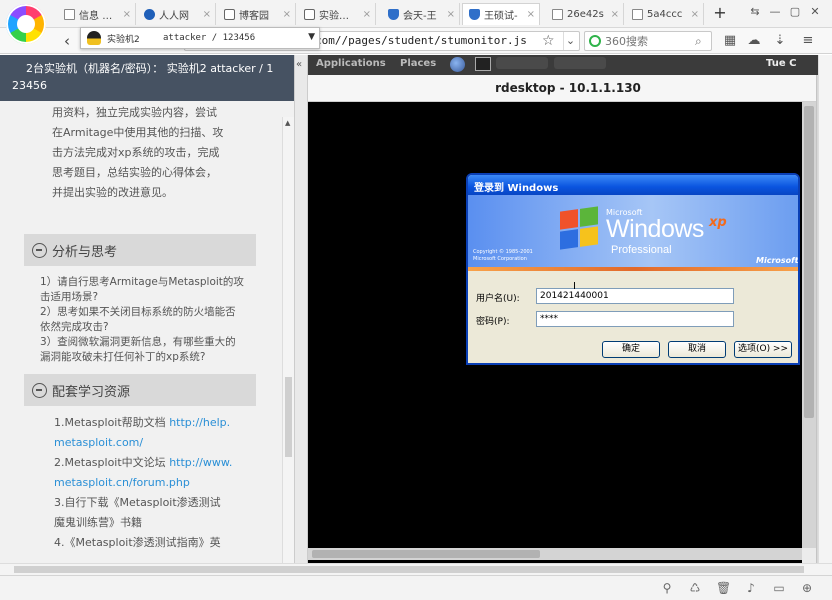 The height and width of the screenshot is (600, 832). What do you see at coordinates (418, 63) in the screenshot?
I see `places-menu: Places` at bounding box center [418, 63].